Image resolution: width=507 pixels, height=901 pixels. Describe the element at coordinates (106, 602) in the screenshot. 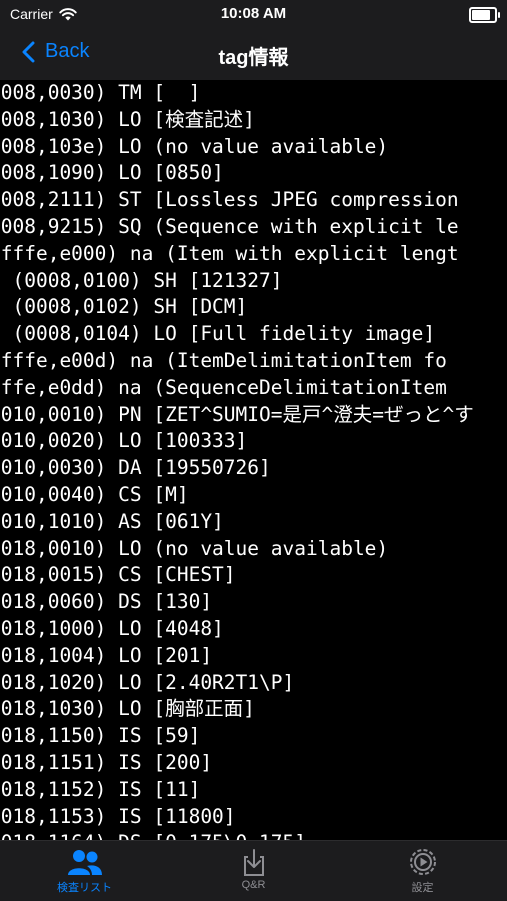

I see `tag-line: 0018,0060) DS [130]` at that location.